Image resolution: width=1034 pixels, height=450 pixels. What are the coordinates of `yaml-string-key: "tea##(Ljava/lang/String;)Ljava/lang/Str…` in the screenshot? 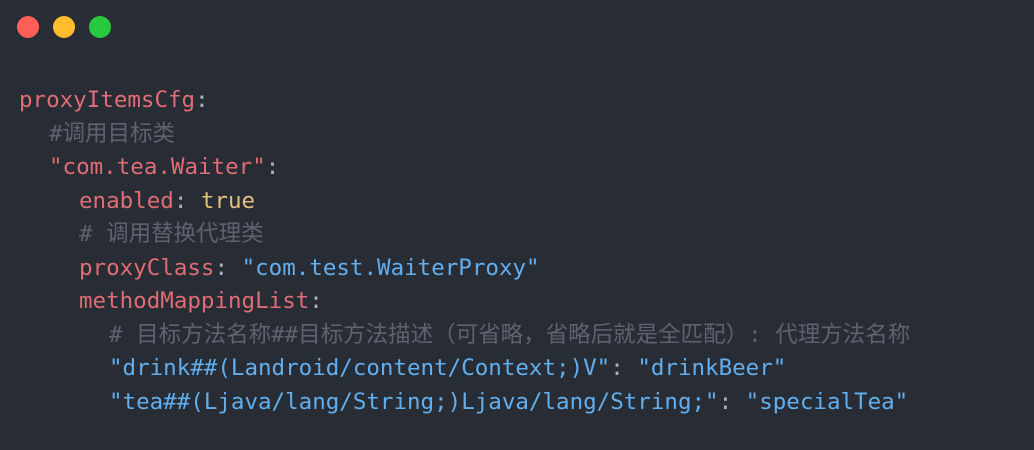 It's located at (414, 401).